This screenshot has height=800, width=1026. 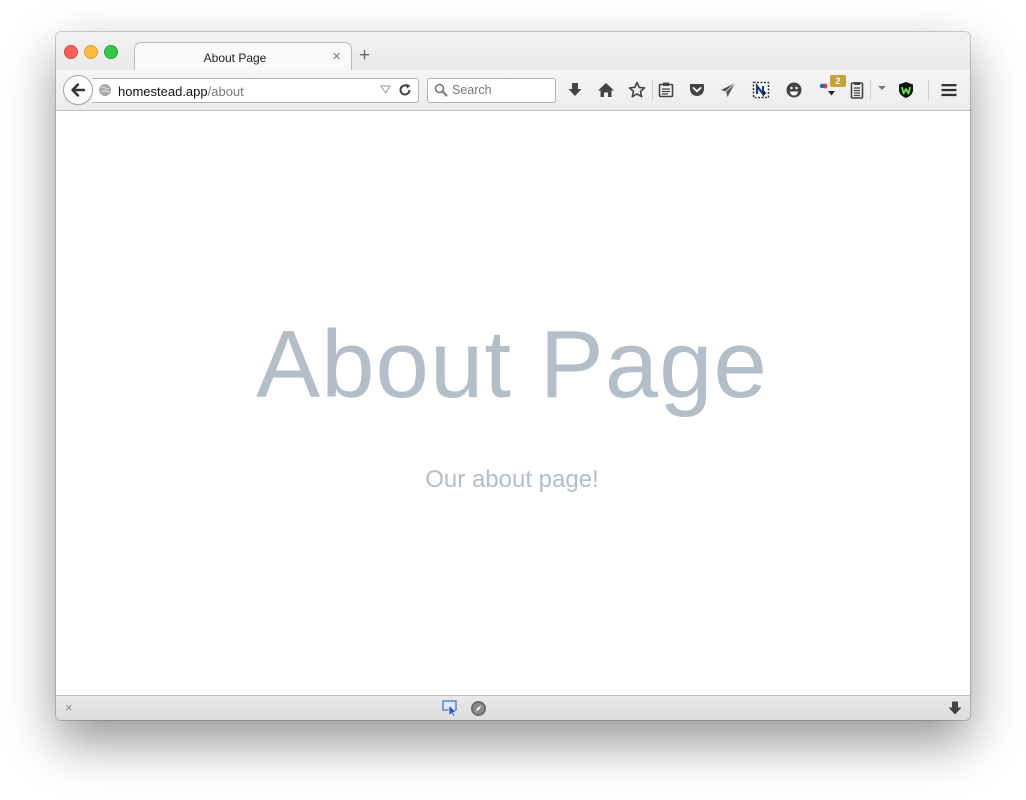 What do you see at coordinates (255, 90) in the screenshot?
I see `url-bar: homestead.app/about` at bounding box center [255, 90].